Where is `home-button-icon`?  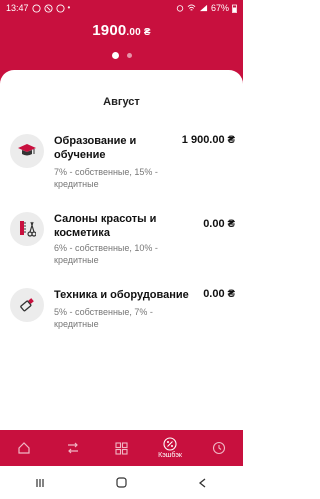
home-button-icon is located at coordinates (121, 482).